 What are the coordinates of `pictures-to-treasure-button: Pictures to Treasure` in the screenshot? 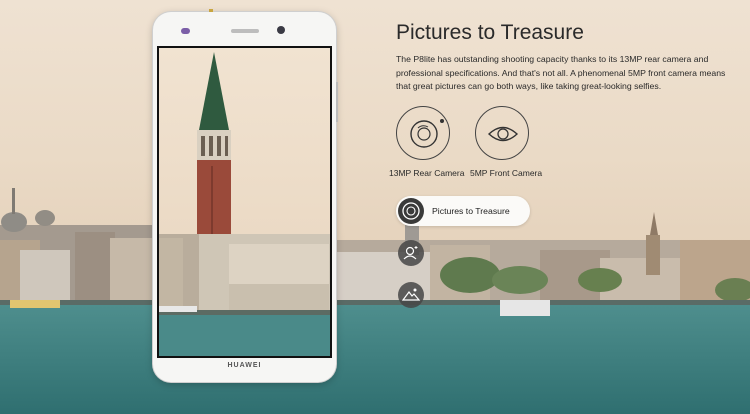 It's located at (463, 211).